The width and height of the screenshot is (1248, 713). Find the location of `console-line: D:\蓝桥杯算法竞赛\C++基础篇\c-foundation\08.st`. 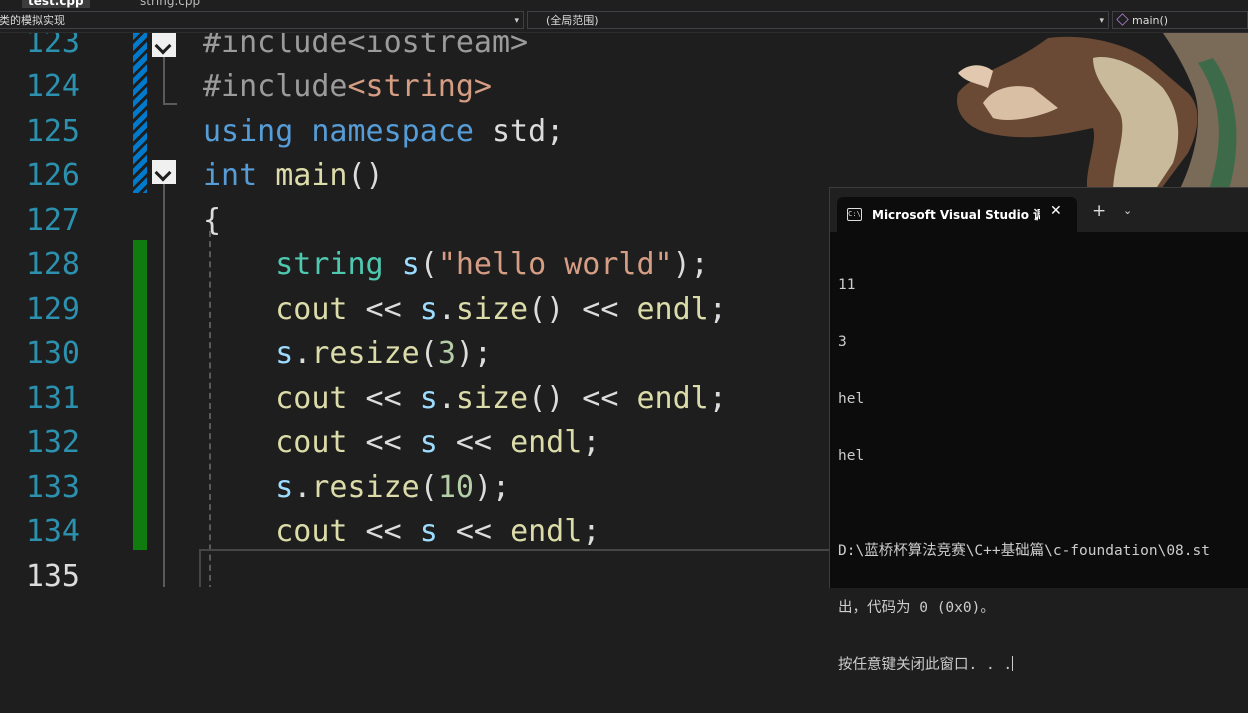

console-line: D:\蓝桥杯算法竞赛\C++基础篇\c-foundation\08.st is located at coordinates (1024, 551).